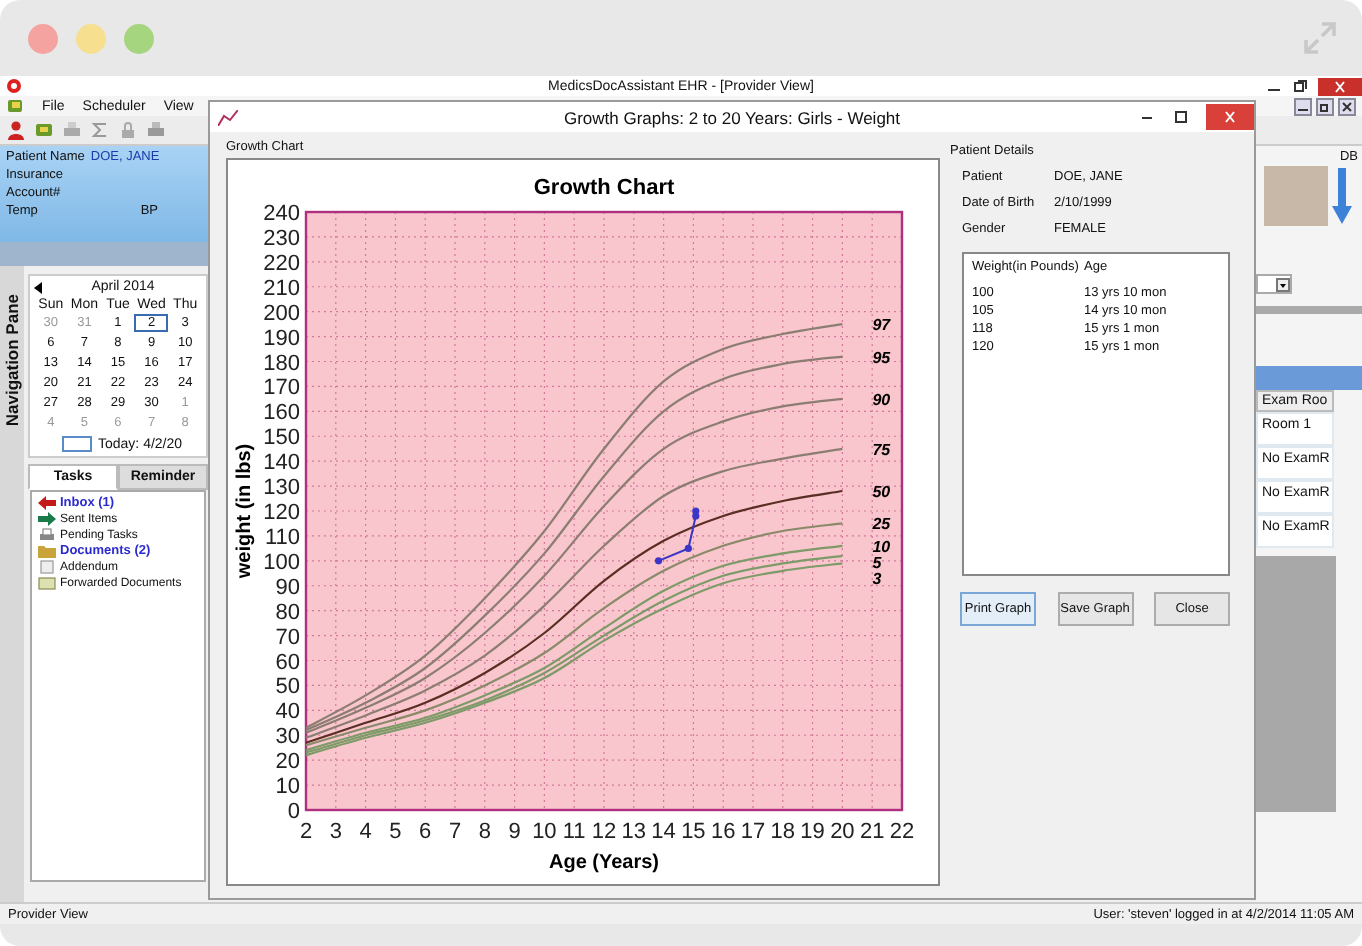 The height and width of the screenshot is (946, 1362). I want to click on axis-tick-label: 14, so click(663, 832).